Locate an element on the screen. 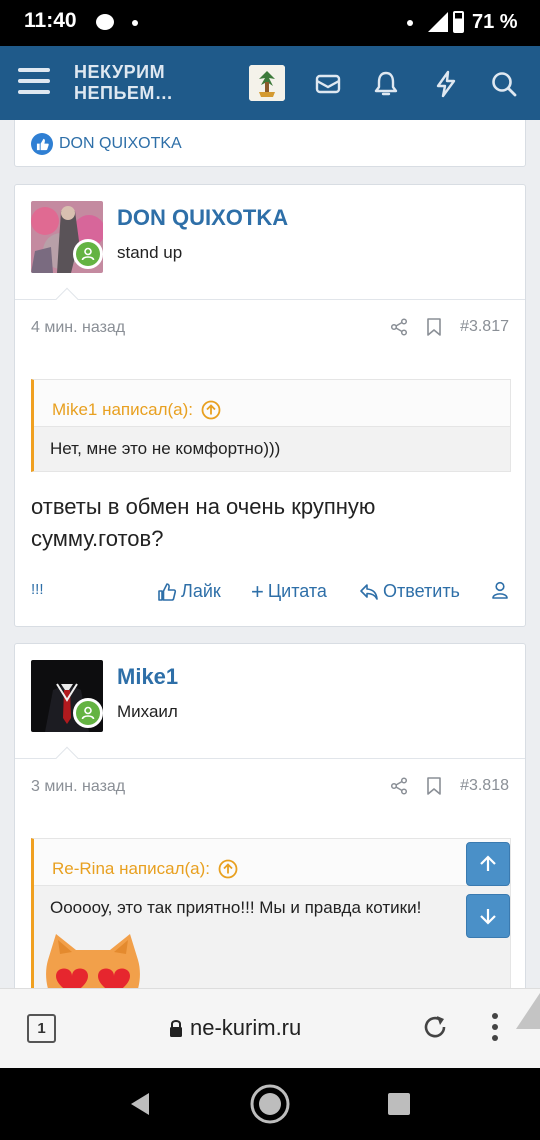 The height and width of the screenshot is (1140, 540). reaction-summary: DON QUIXOTKA is located at coordinates (106, 144).